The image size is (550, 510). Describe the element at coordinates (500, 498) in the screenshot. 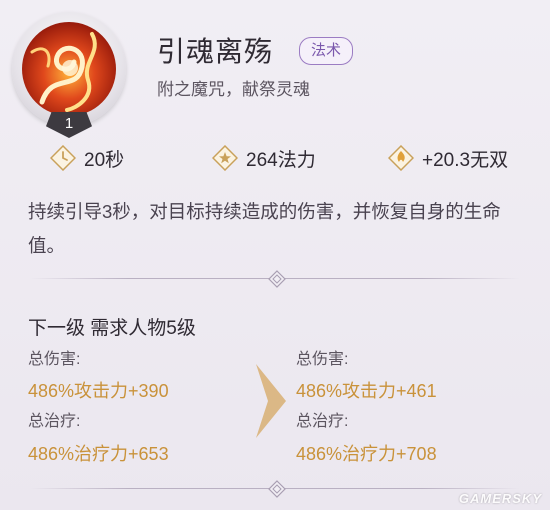

I see `watermark: GAMERSKY` at that location.